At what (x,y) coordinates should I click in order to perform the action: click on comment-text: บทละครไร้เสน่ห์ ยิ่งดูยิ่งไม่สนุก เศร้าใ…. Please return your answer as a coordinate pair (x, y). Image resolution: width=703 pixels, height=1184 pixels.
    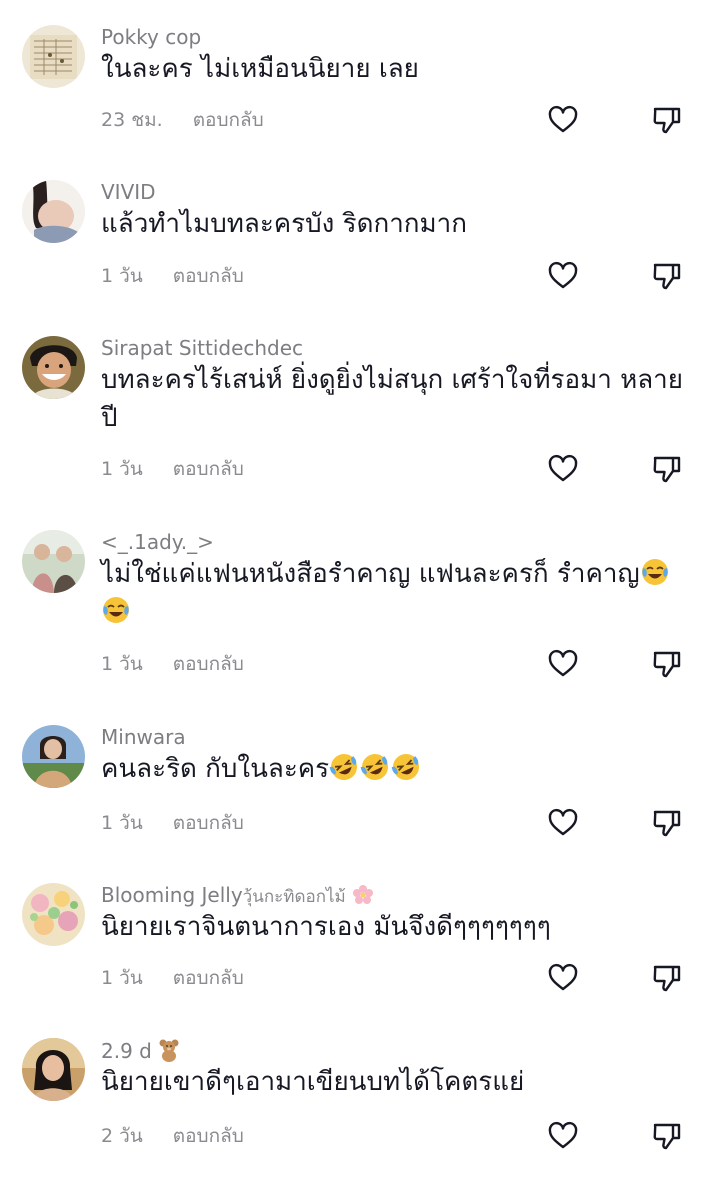
    Looking at the image, I should click on (392, 399).